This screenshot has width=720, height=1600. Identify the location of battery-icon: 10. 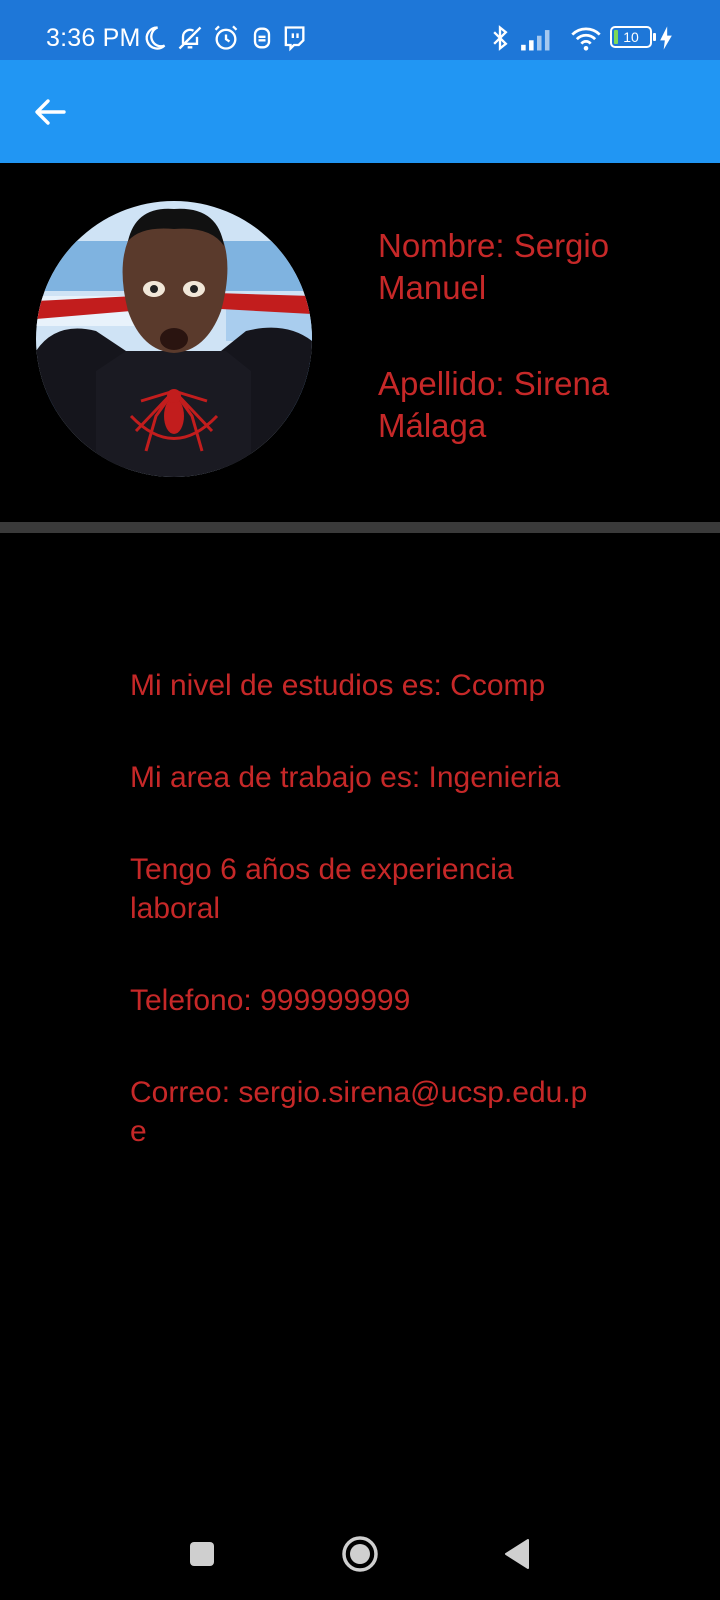
(633, 37).